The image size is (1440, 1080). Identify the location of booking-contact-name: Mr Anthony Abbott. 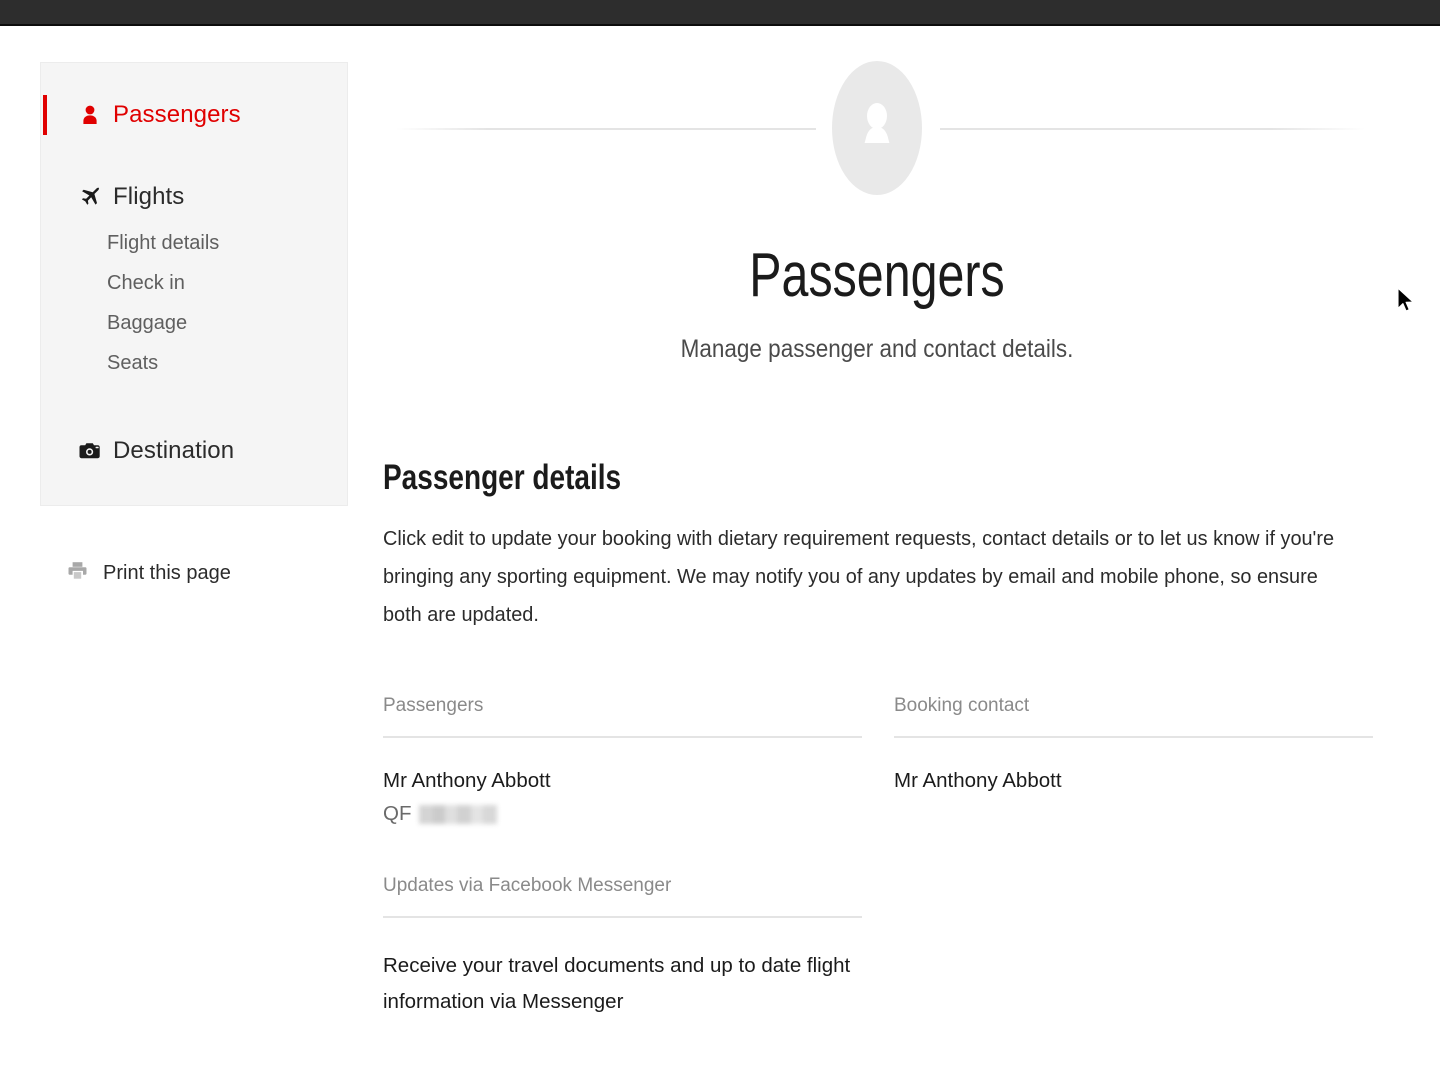
(978, 780).